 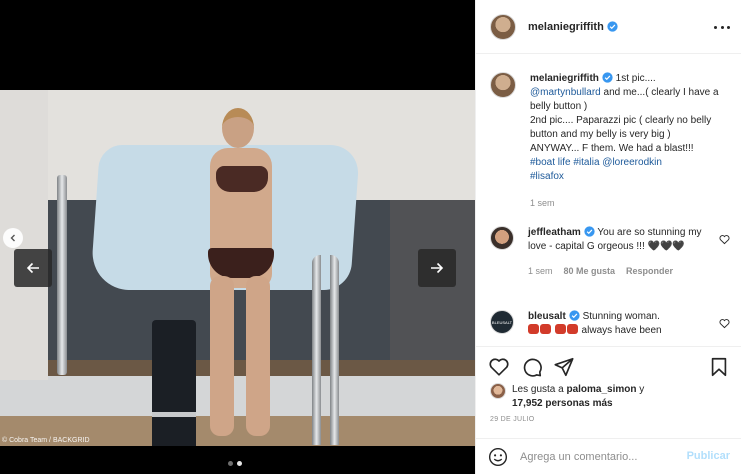 I want to click on more-options-button, so click(x=722, y=27).